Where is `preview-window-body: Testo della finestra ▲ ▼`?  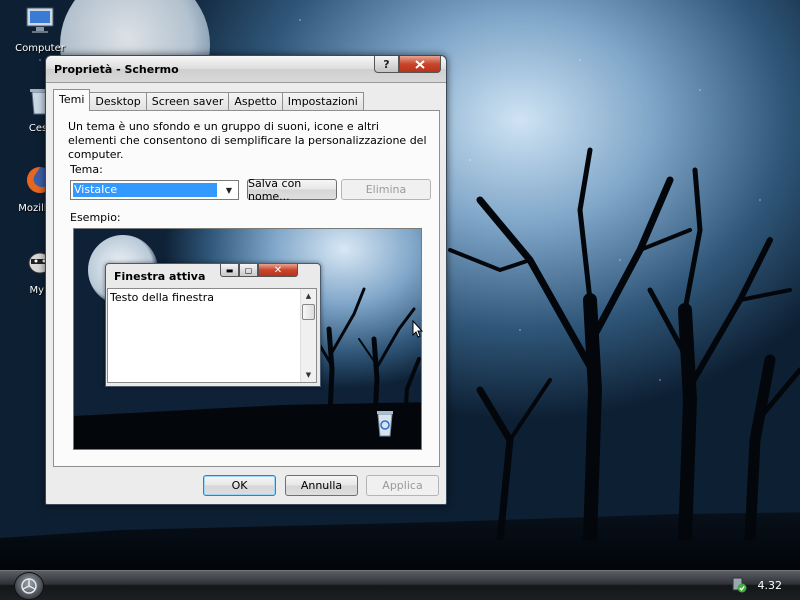
preview-window-body: Testo della finestra ▲ ▼ is located at coordinates (212, 335).